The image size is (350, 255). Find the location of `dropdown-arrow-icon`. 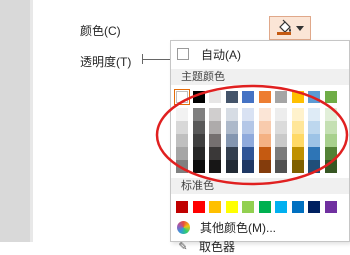

dropdown-arrow-icon is located at coordinates (300, 28).